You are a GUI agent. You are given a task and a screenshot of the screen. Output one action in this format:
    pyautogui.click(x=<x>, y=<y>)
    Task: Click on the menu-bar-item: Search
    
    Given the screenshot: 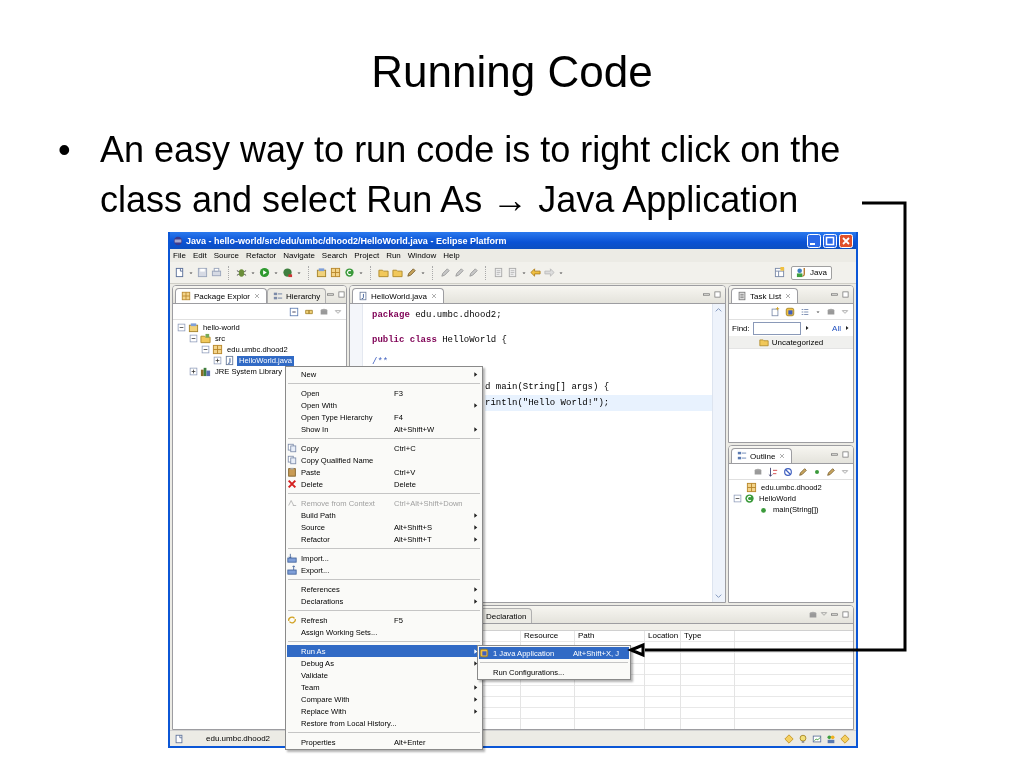 What is the action you would take?
    pyautogui.click(x=334, y=255)
    